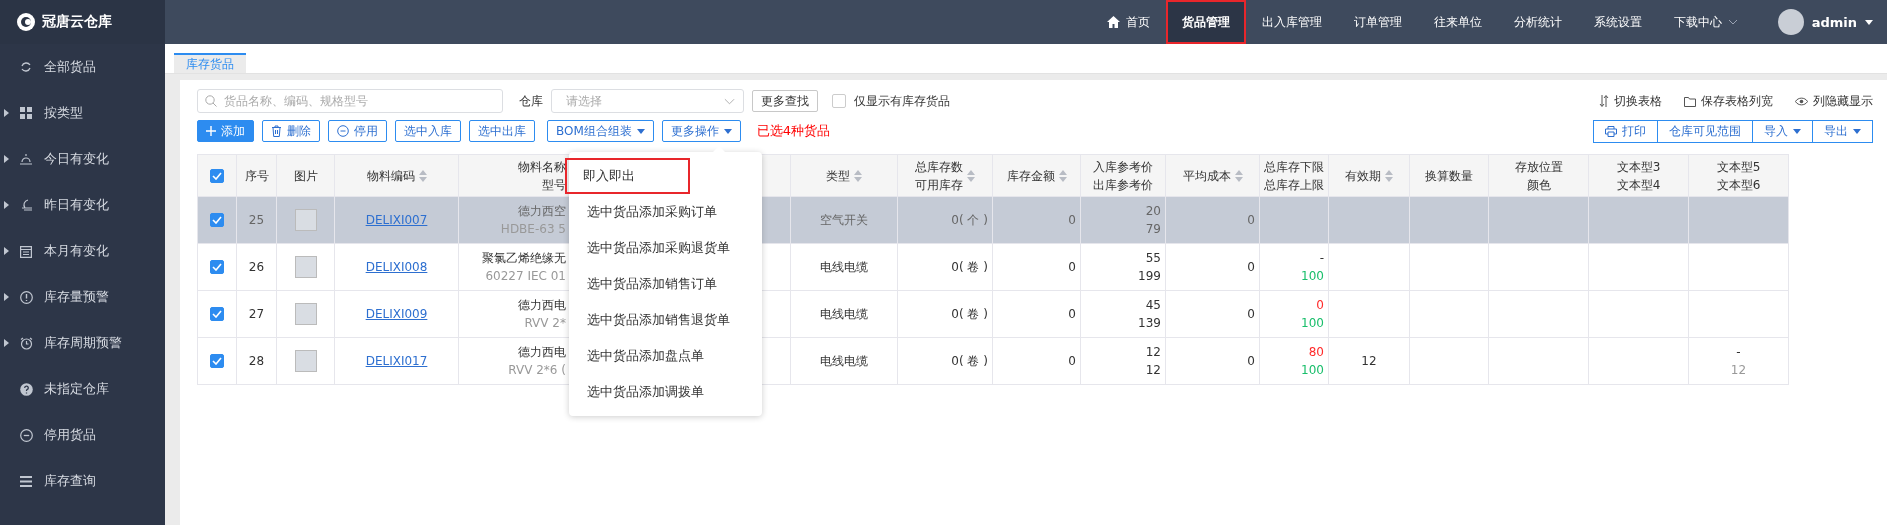 The image size is (1887, 525). Describe the element at coordinates (701, 131) in the screenshot. I see `action-button: 更多操作` at that location.